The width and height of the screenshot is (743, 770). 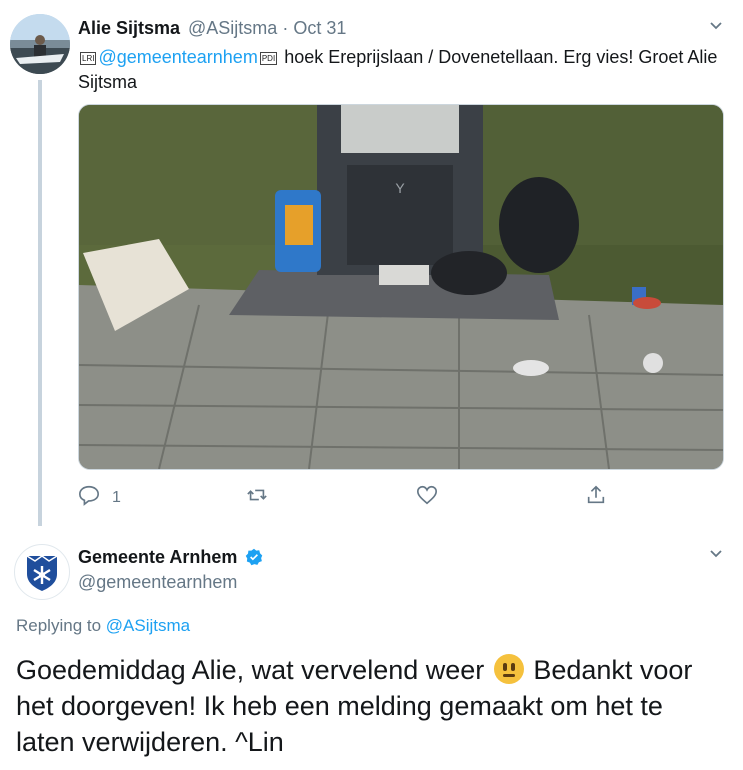 What do you see at coordinates (59, 625) in the screenshot?
I see `replying-prefix: Replying to` at bounding box center [59, 625].